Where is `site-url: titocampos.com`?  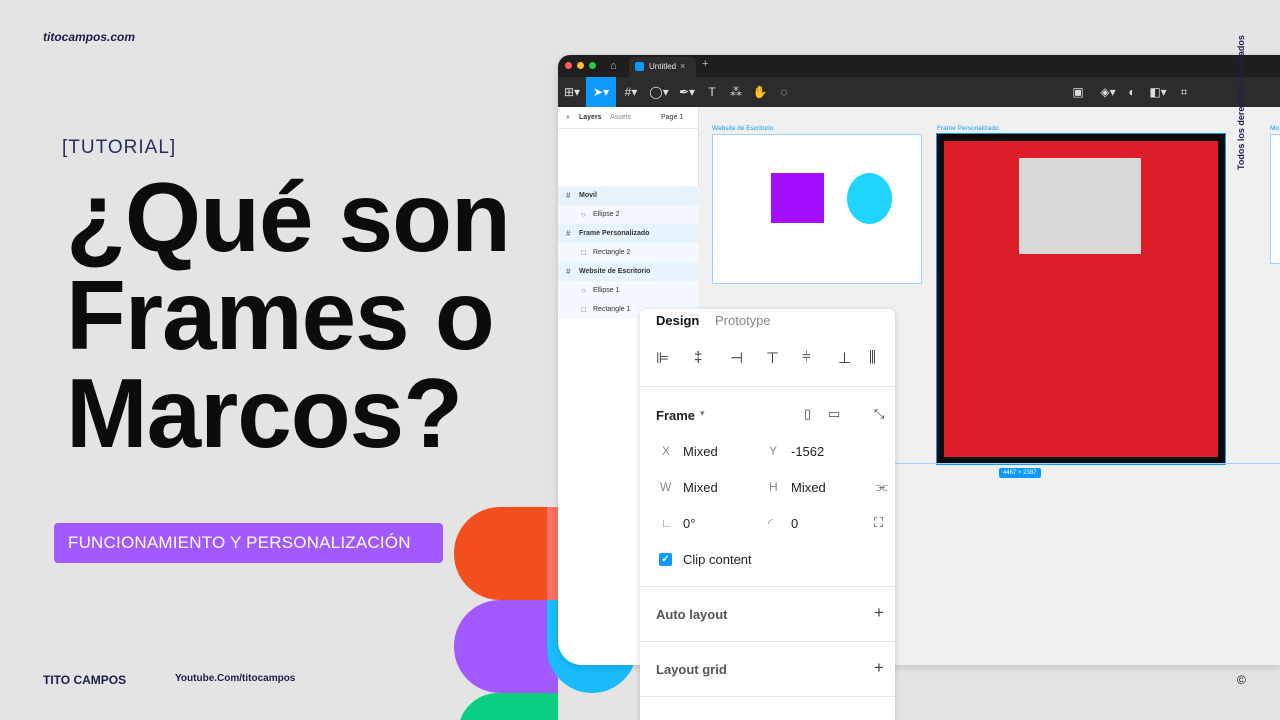
site-url: titocampos.com is located at coordinates (89, 37).